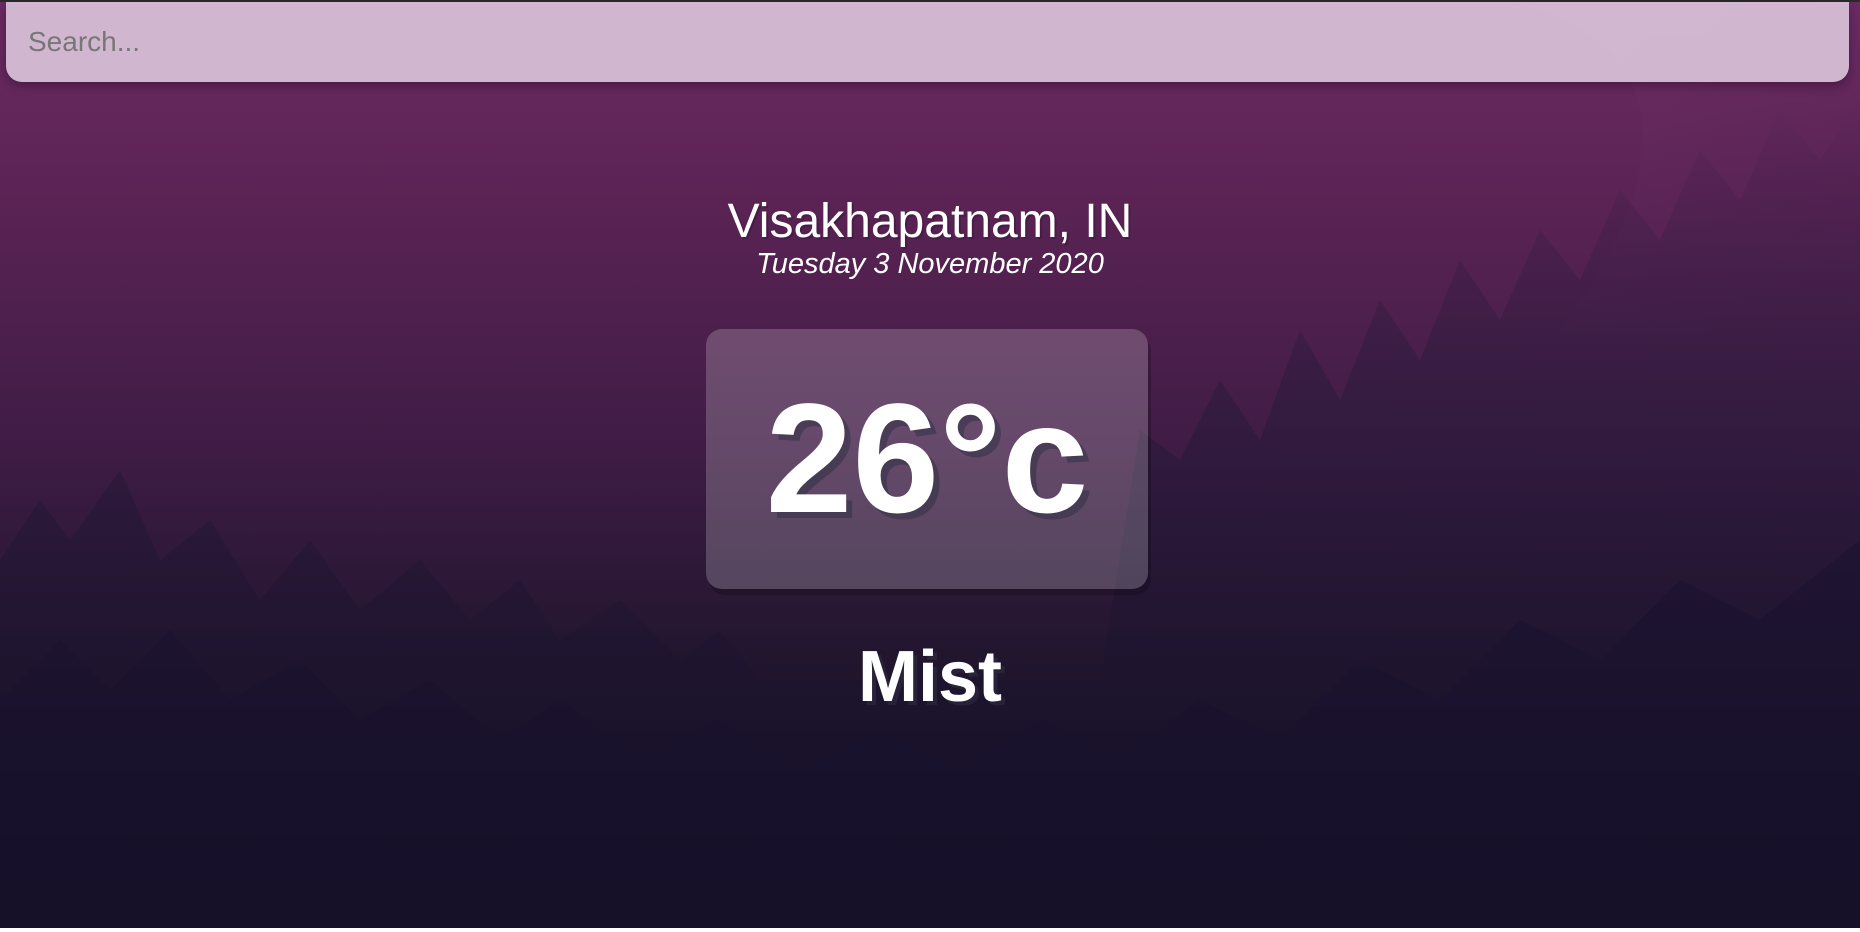 The height and width of the screenshot is (932, 1860). I want to click on weather-condition: Mist, so click(930, 677).